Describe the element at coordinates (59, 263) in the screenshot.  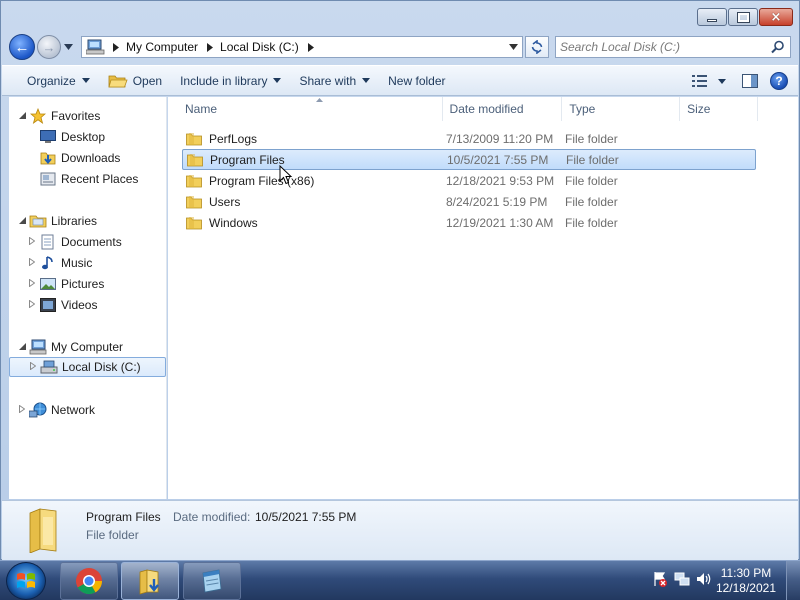
I see `sidebar-item-music: Music` at that location.